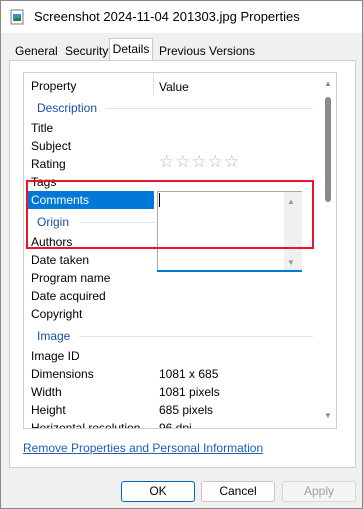  Describe the element at coordinates (319, 491) in the screenshot. I see `apply-button: Apply` at that location.